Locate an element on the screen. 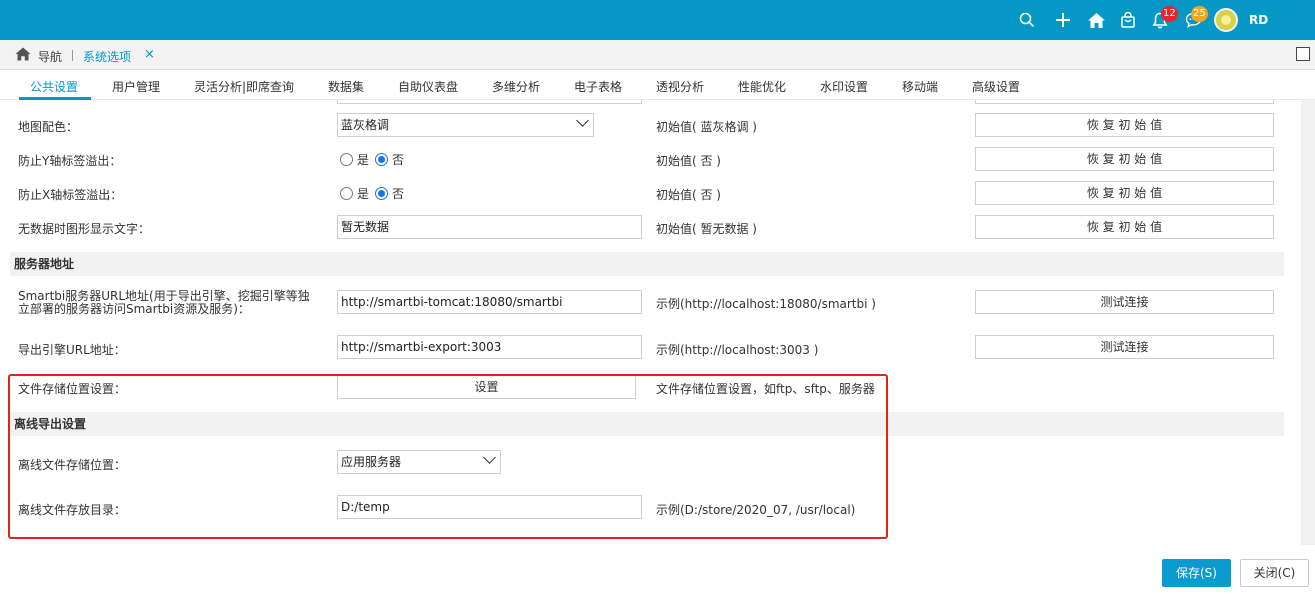  tab-olap: 多维分析 is located at coordinates (516, 86).